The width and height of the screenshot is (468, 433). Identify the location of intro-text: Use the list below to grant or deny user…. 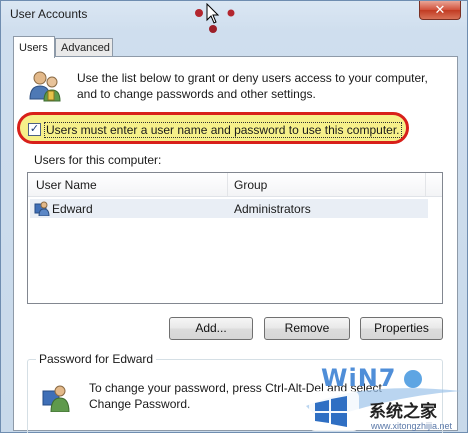
(252, 86).